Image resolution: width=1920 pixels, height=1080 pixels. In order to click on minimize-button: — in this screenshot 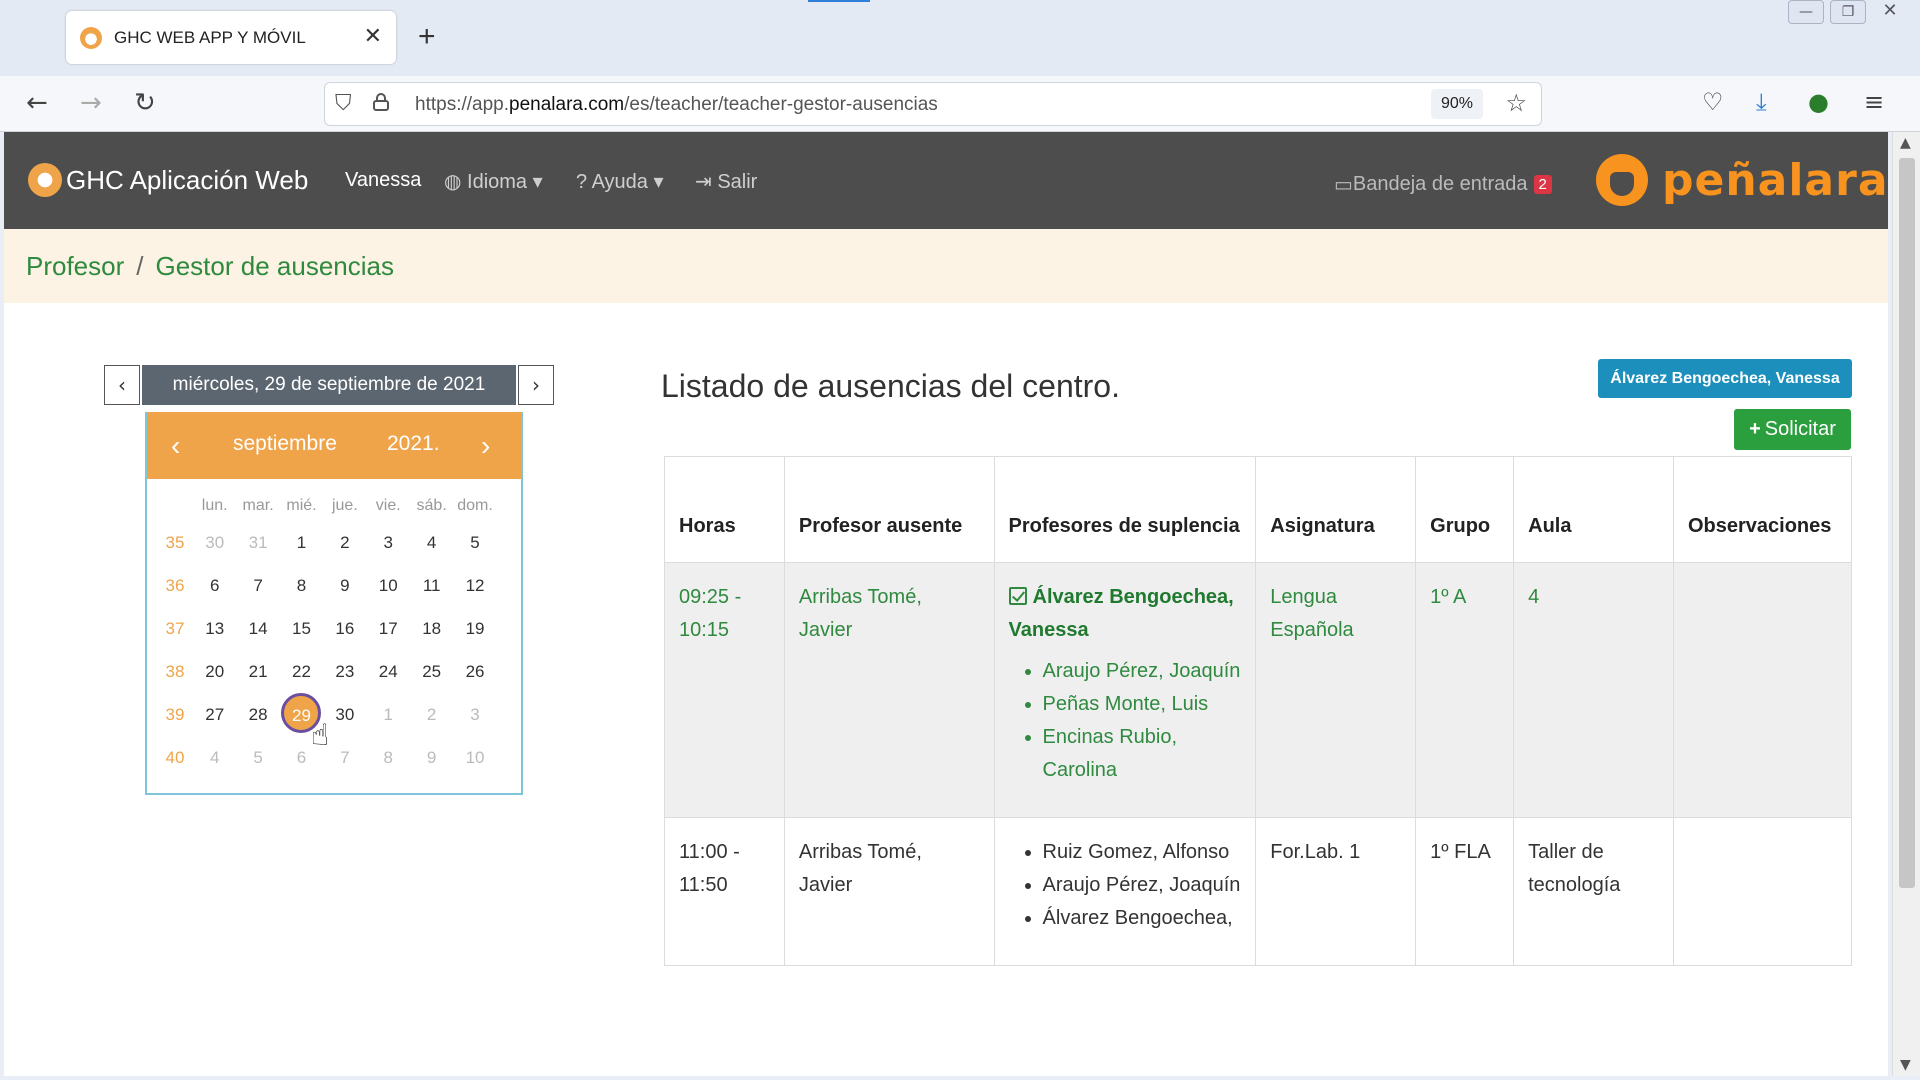, I will do `click(1806, 12)`.